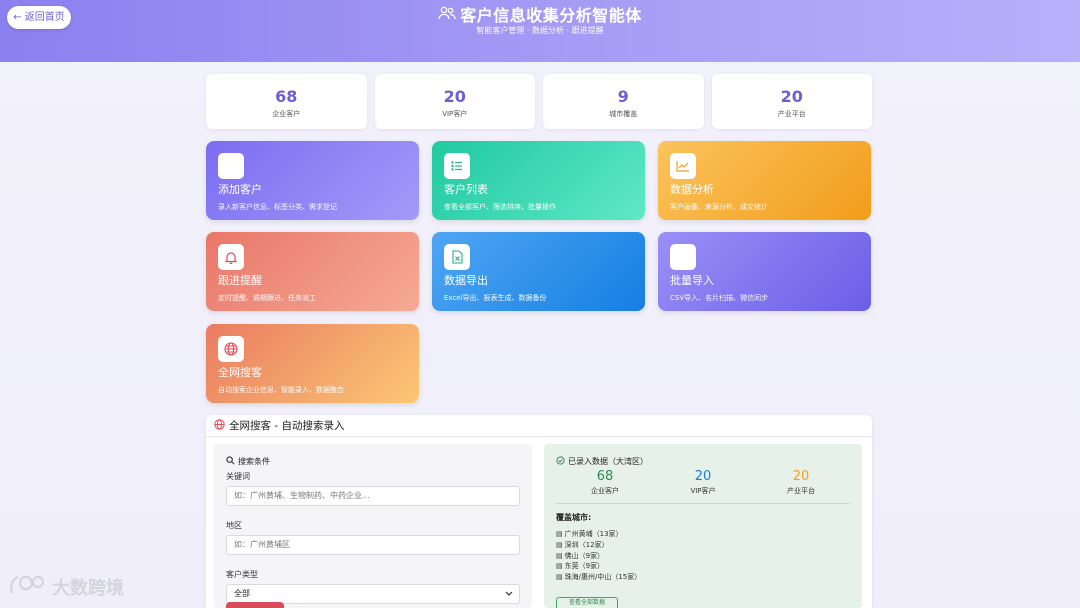 Image resolution: width=1080 pixels, height=608 pixels. Describe the element at coordinates (287, 426) in the screenshot. I see `panel-title: 全网搜客 - 自动搜索录入` at that location.